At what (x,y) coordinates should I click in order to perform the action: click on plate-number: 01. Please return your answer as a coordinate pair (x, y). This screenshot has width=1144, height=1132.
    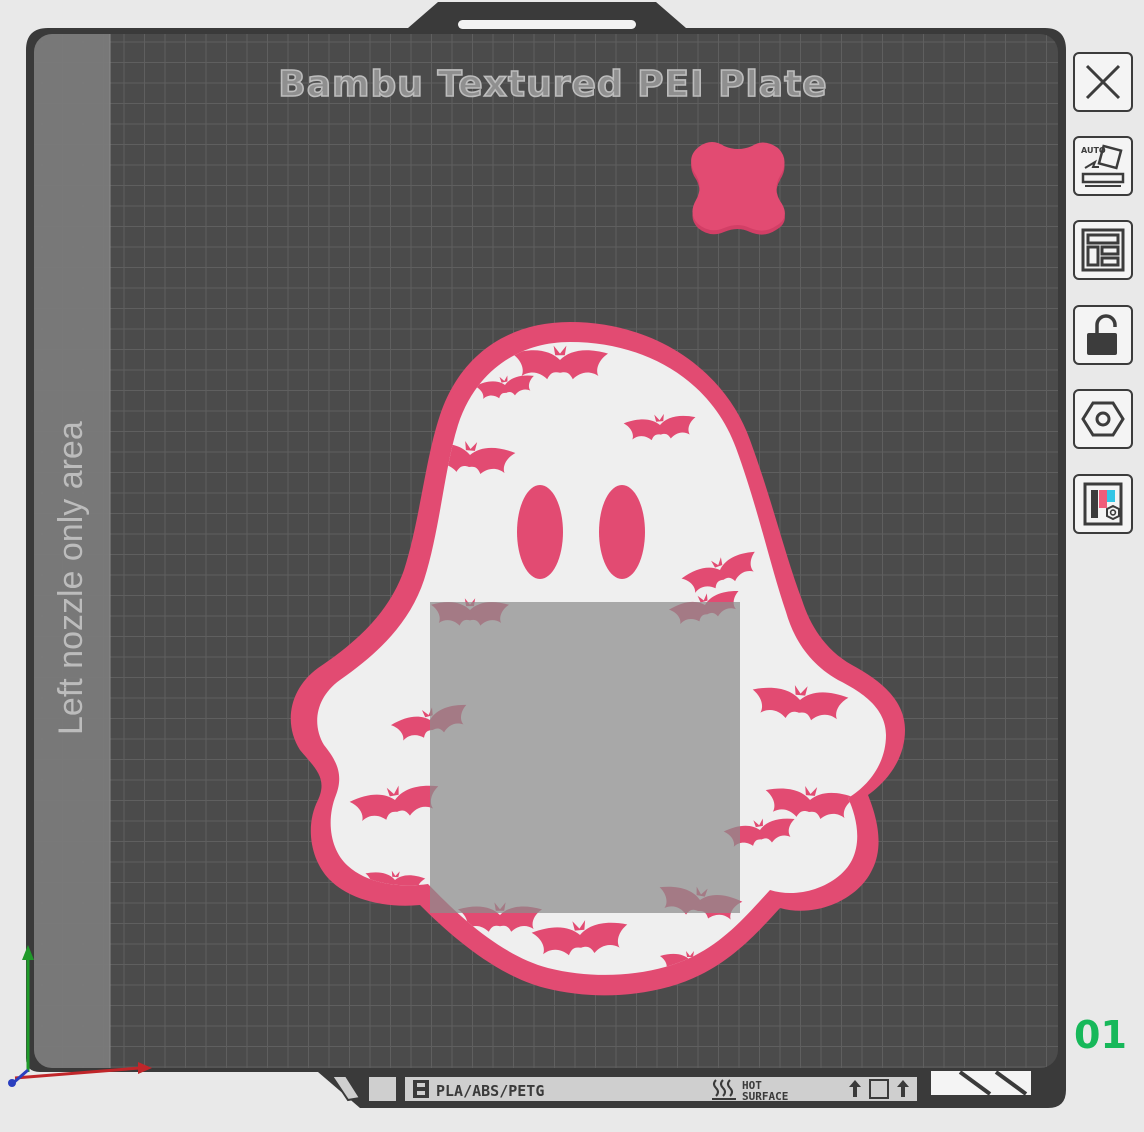
    Looking at the image, I should click on (1100, 1035).